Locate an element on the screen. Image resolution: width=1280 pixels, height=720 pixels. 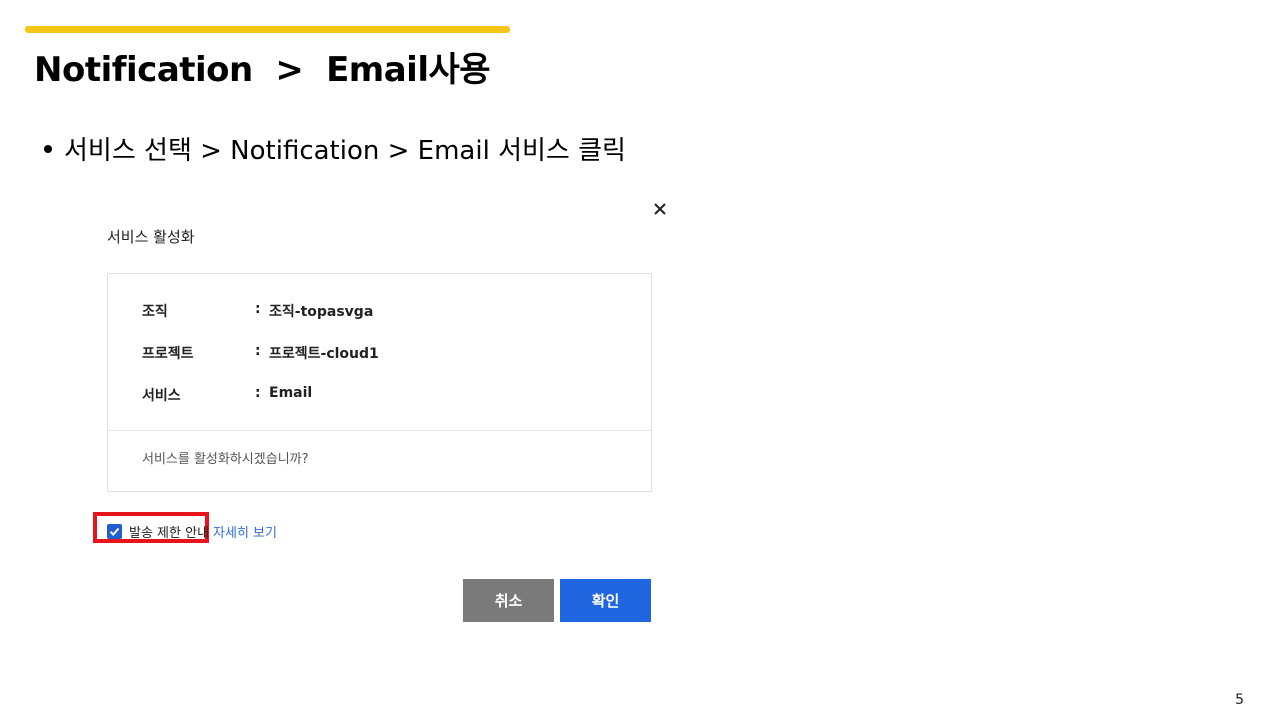
send-limit-label: 발송 제한 안내 is located at coordinates (169, 531).